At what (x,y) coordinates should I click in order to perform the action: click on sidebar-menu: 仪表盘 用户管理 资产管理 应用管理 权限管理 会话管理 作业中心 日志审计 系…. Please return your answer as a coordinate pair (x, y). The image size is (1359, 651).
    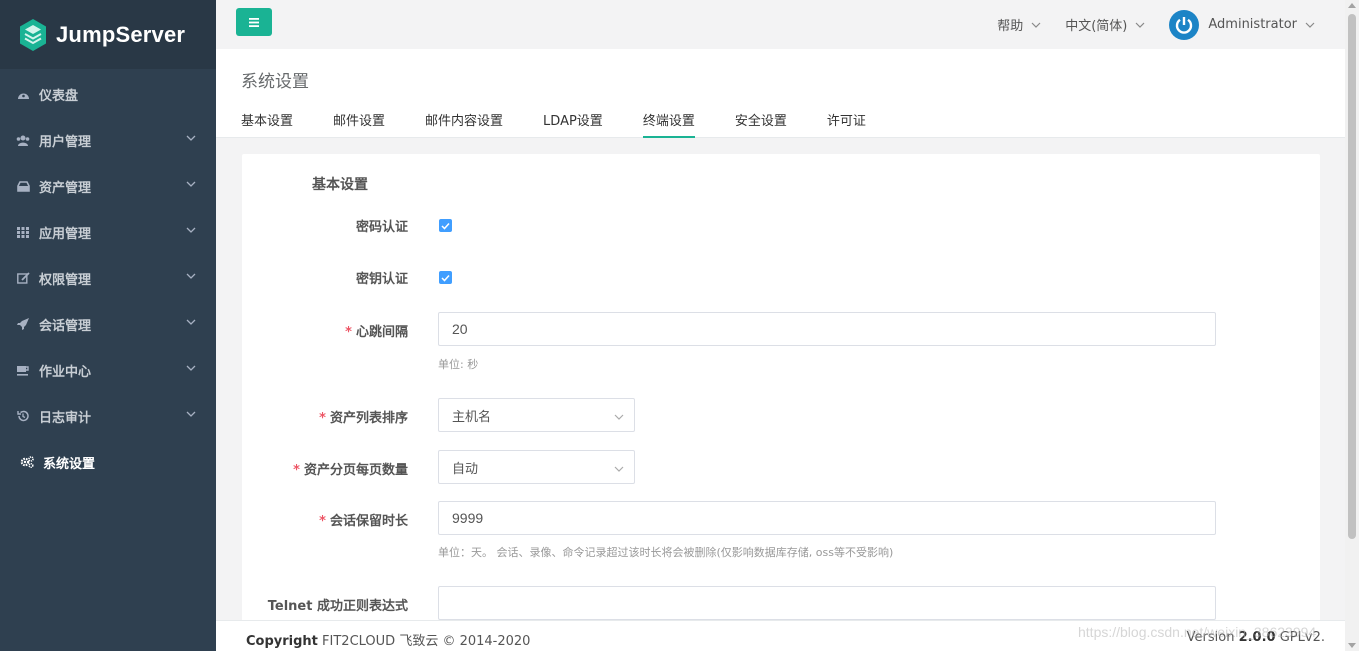
    Looking at the image, I should click on (108, 277).